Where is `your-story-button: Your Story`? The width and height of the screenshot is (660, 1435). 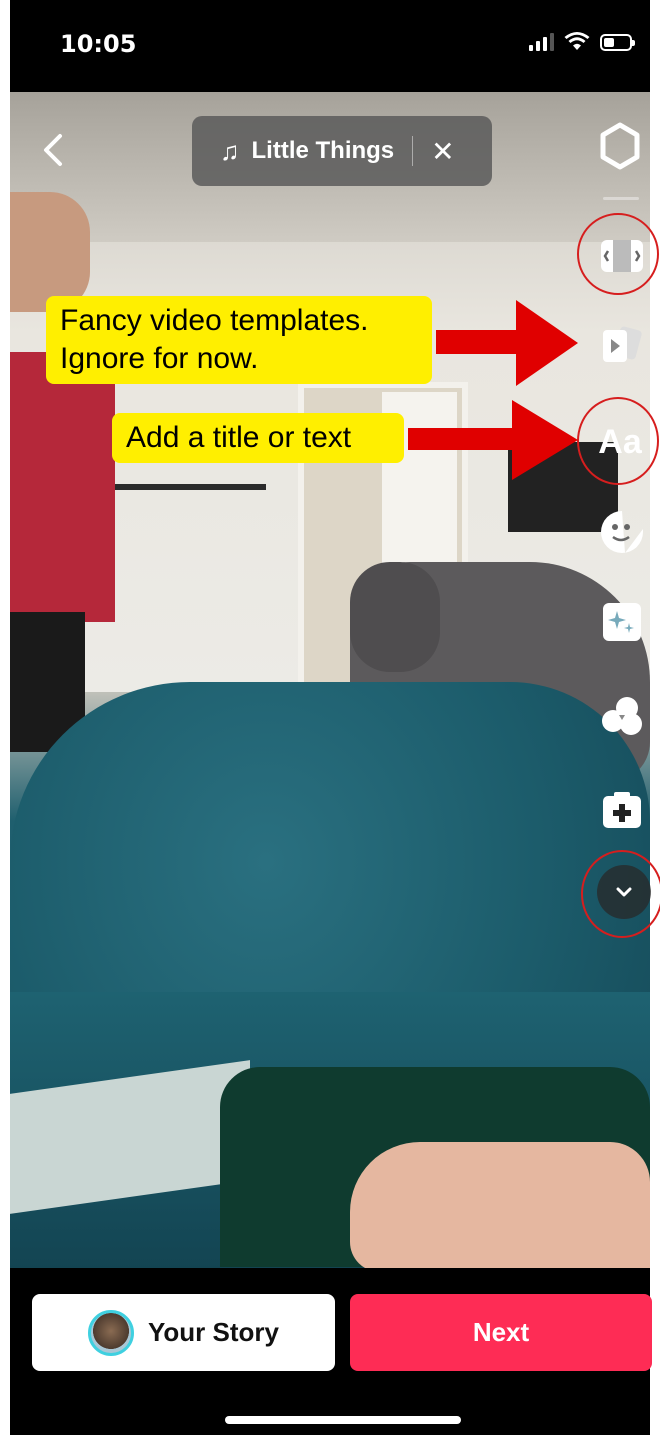
your-story-button: Your Story is located at coordinates (183, 1332).